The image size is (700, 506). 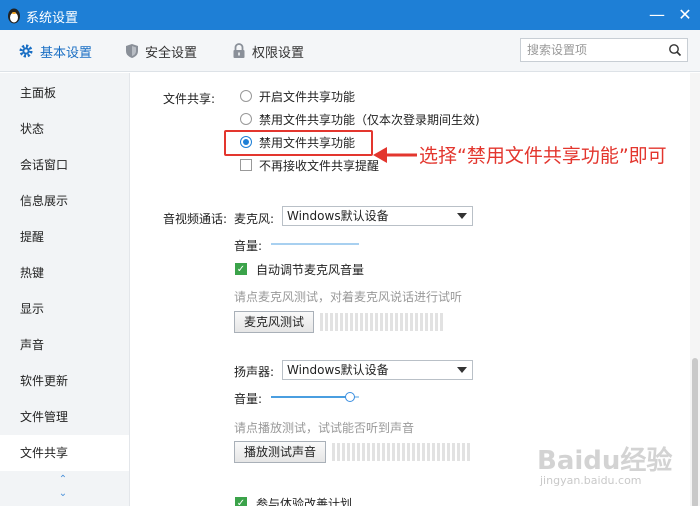 What do you see at coordinates (311, 397) in the screenshot?
I see `speaker-volume-fill` at bounding box center [311, 397].